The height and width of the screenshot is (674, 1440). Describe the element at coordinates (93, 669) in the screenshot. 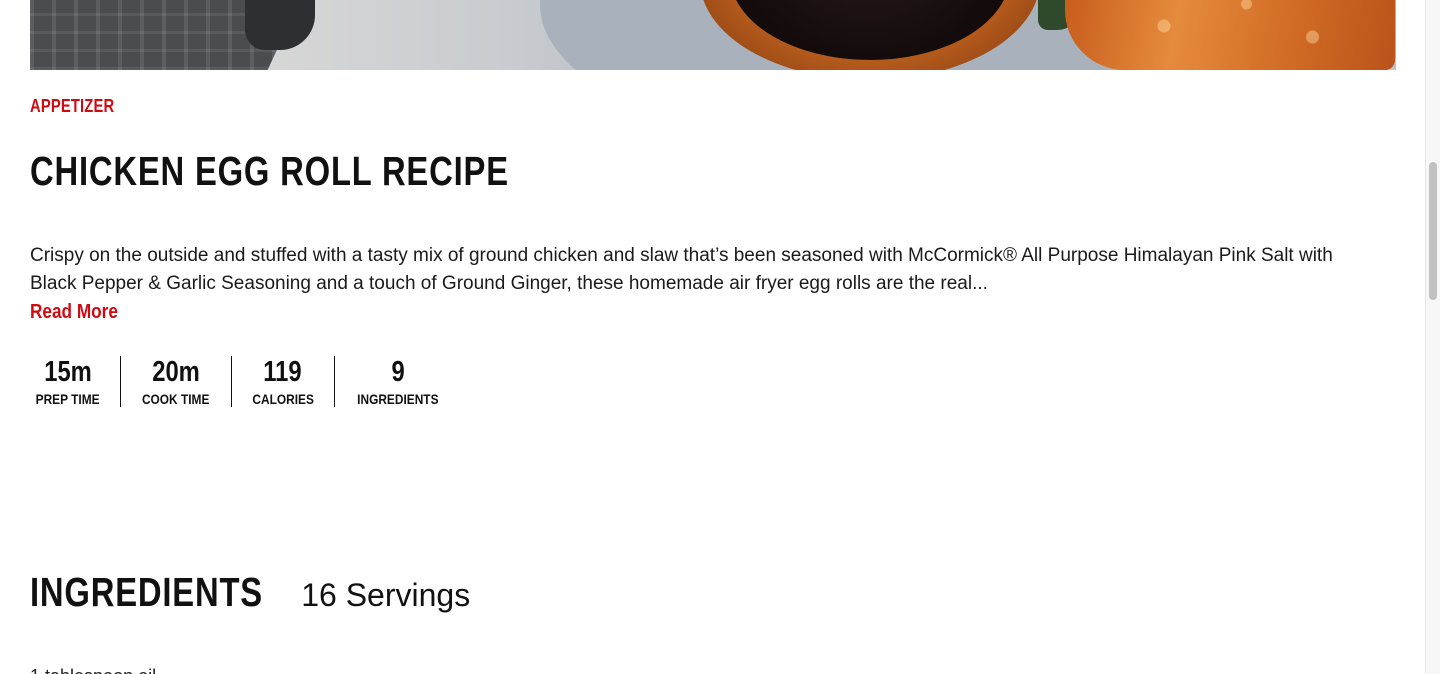

I see `ingredient-item: 1 tablespoon oil` at that location.